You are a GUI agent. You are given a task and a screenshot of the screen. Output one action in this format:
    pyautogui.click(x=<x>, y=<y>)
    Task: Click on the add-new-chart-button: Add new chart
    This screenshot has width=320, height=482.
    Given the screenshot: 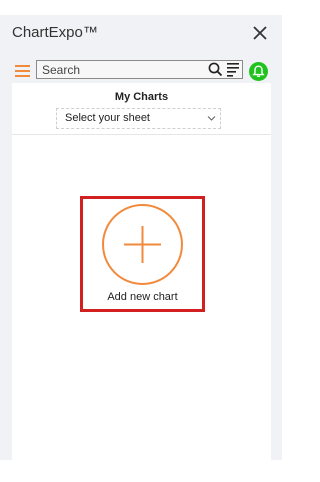 What is the action you would take?
    pyautogui.click(x=142, y=254)
    